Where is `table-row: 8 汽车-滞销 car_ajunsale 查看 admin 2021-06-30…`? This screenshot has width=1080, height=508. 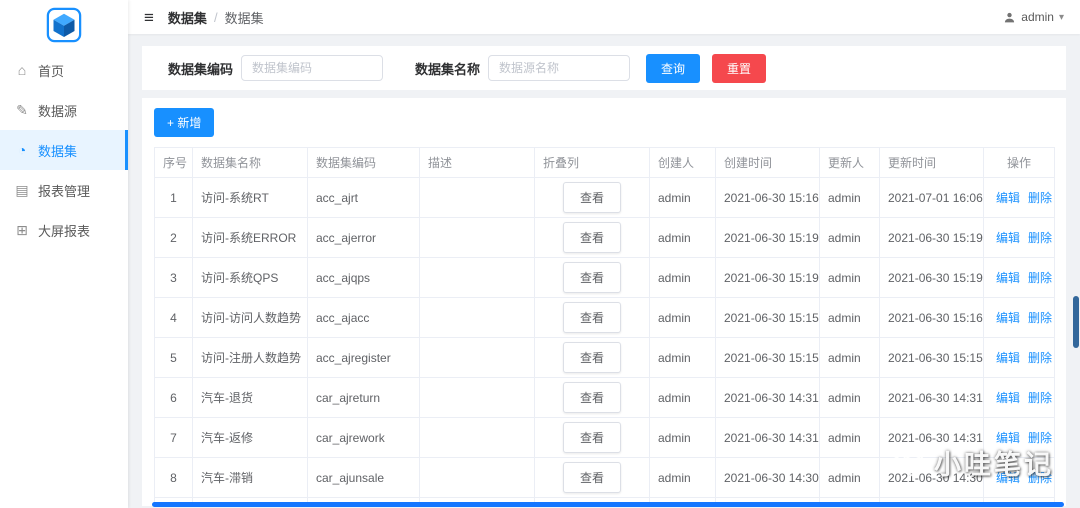
table-row: 8 汽车-滞销 car_ajunsale 查看 admin 2021-06-30… is located at coordinates (604, 477).